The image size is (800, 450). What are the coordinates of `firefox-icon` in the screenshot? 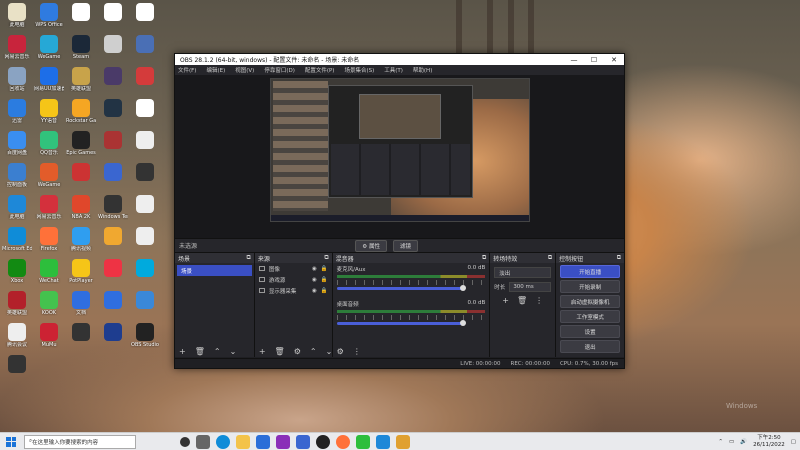 It's located at (343, 441).